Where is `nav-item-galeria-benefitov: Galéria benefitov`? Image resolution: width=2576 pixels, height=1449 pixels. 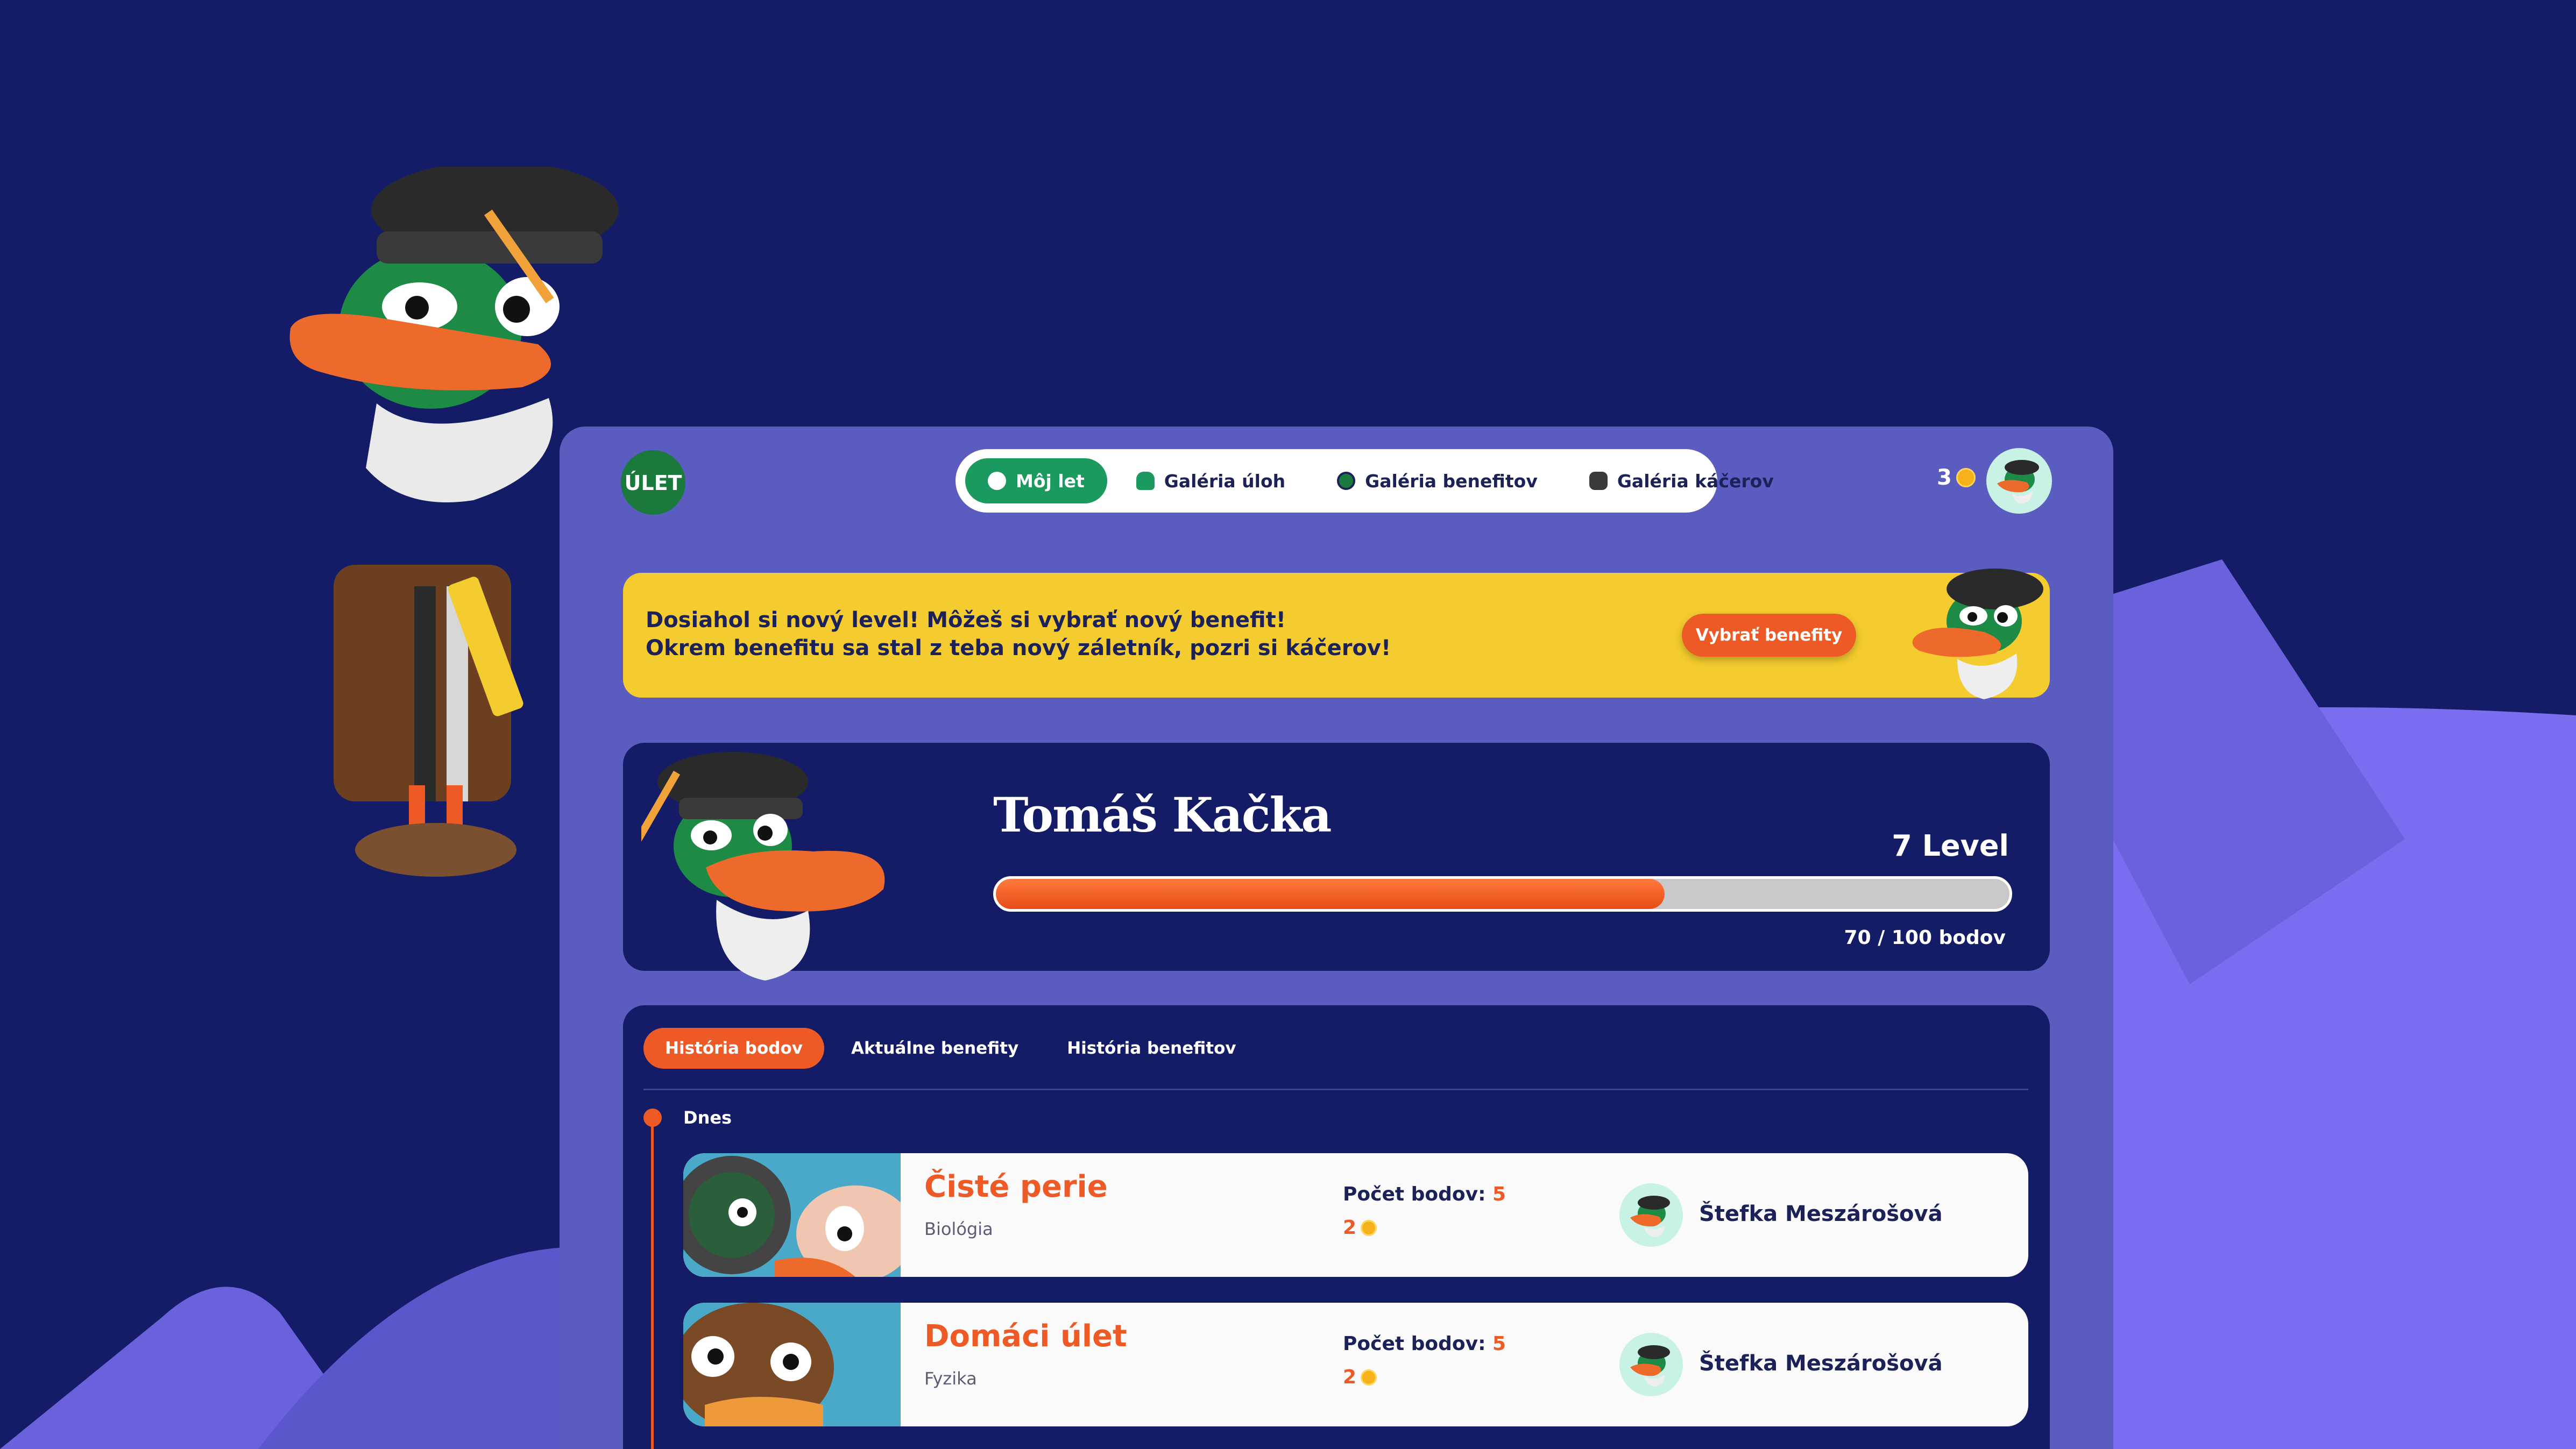
nav-item-galeria-benefitov: Galéria benefitov is located at coordinates (1437, 480).